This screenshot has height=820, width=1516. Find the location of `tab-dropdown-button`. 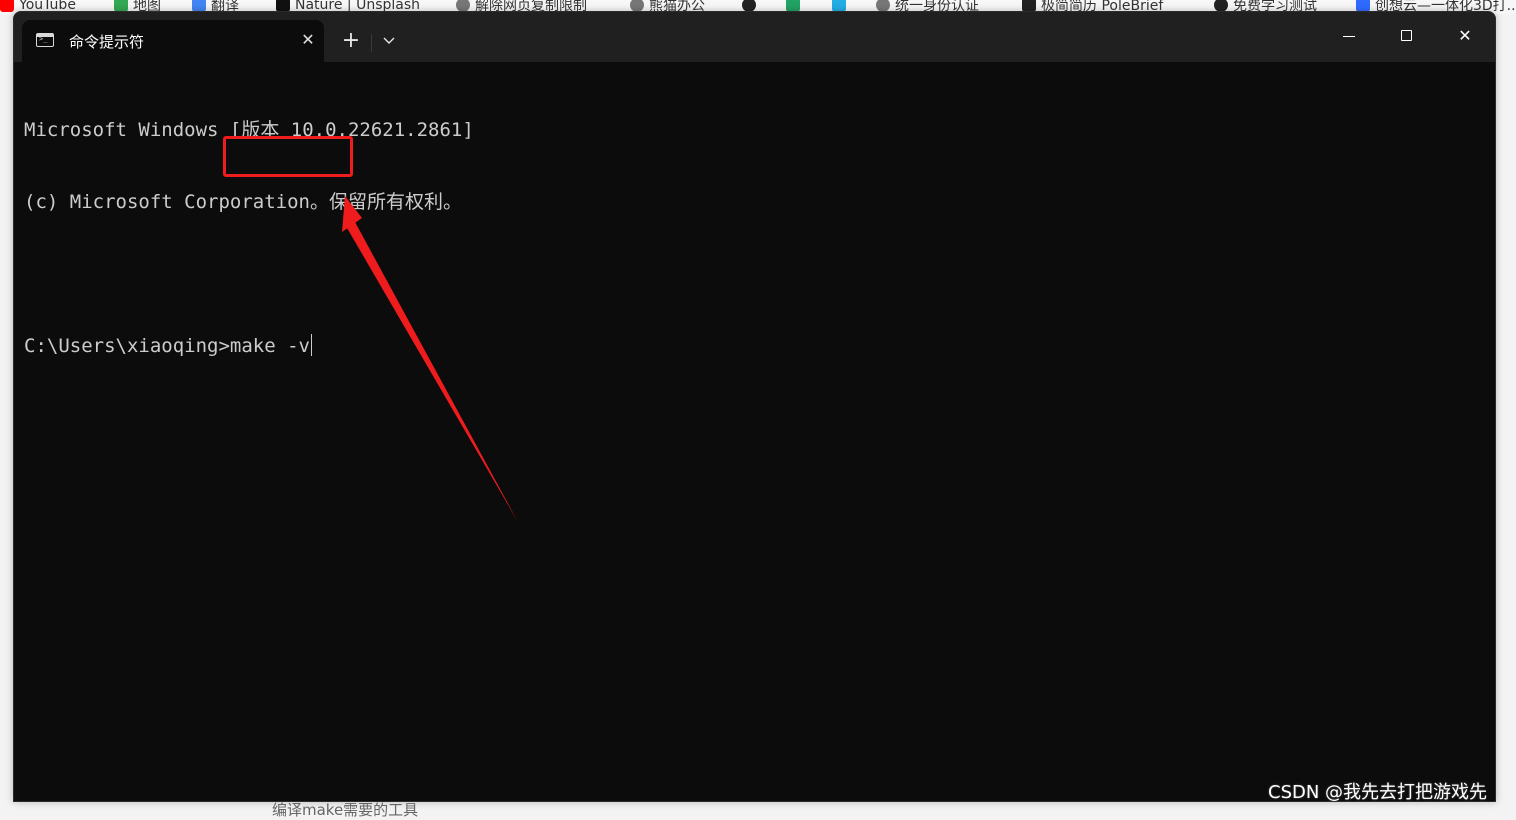

tab-dropdown-button is located at coordinates (389, 42).